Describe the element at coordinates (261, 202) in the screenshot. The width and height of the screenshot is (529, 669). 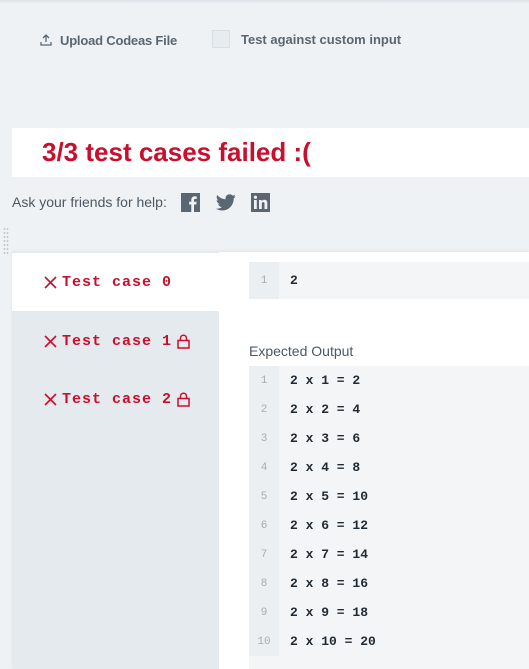
I see `linkedin-icon` at that location.